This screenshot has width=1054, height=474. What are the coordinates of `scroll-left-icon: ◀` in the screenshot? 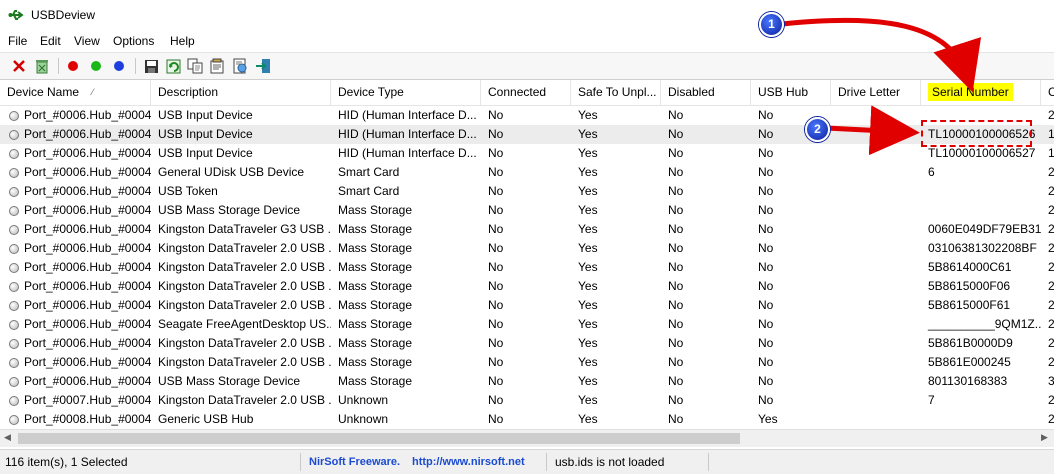 It's located at (7, 437).